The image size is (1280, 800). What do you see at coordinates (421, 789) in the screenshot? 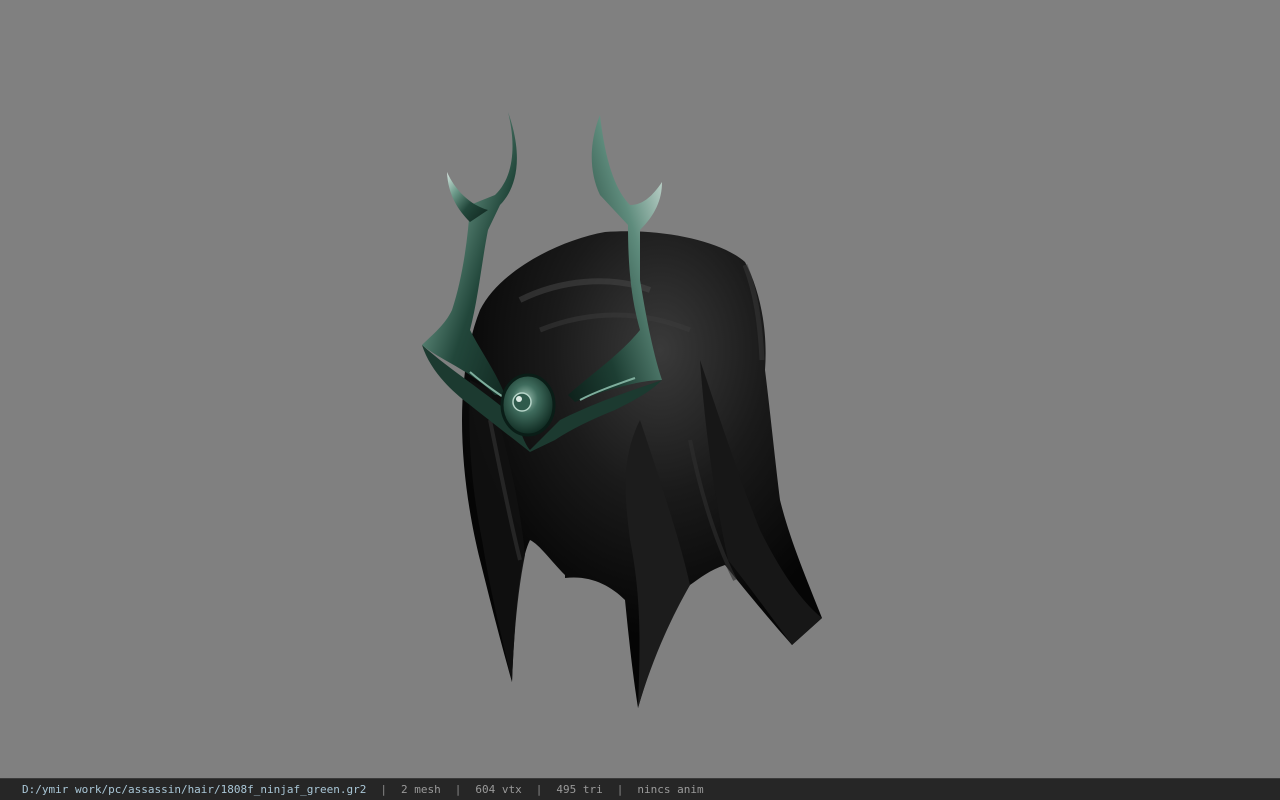
I see `mesh-count: 2 mesh` at bounding box center [421, 789].